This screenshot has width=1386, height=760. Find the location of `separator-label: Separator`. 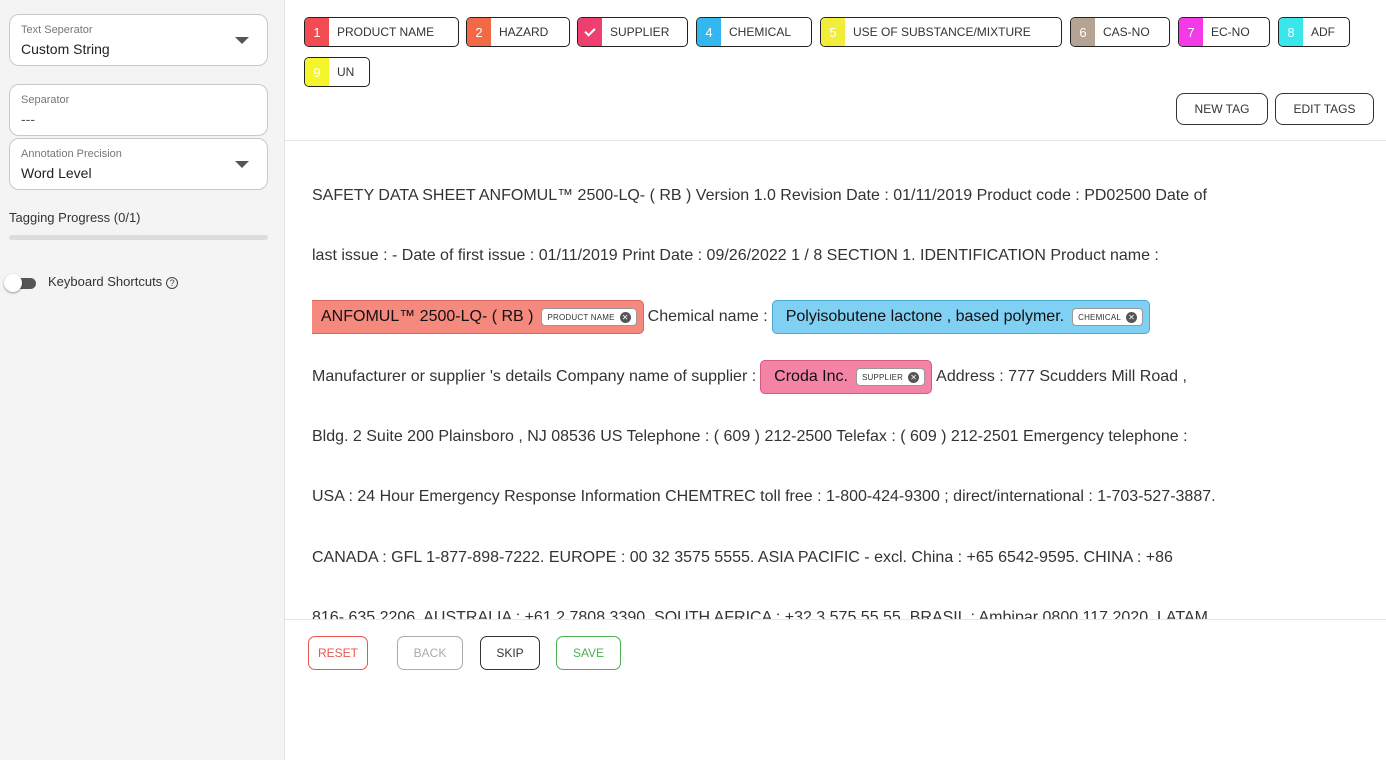

separator-label: Separator is located at coordinates (45, 100).